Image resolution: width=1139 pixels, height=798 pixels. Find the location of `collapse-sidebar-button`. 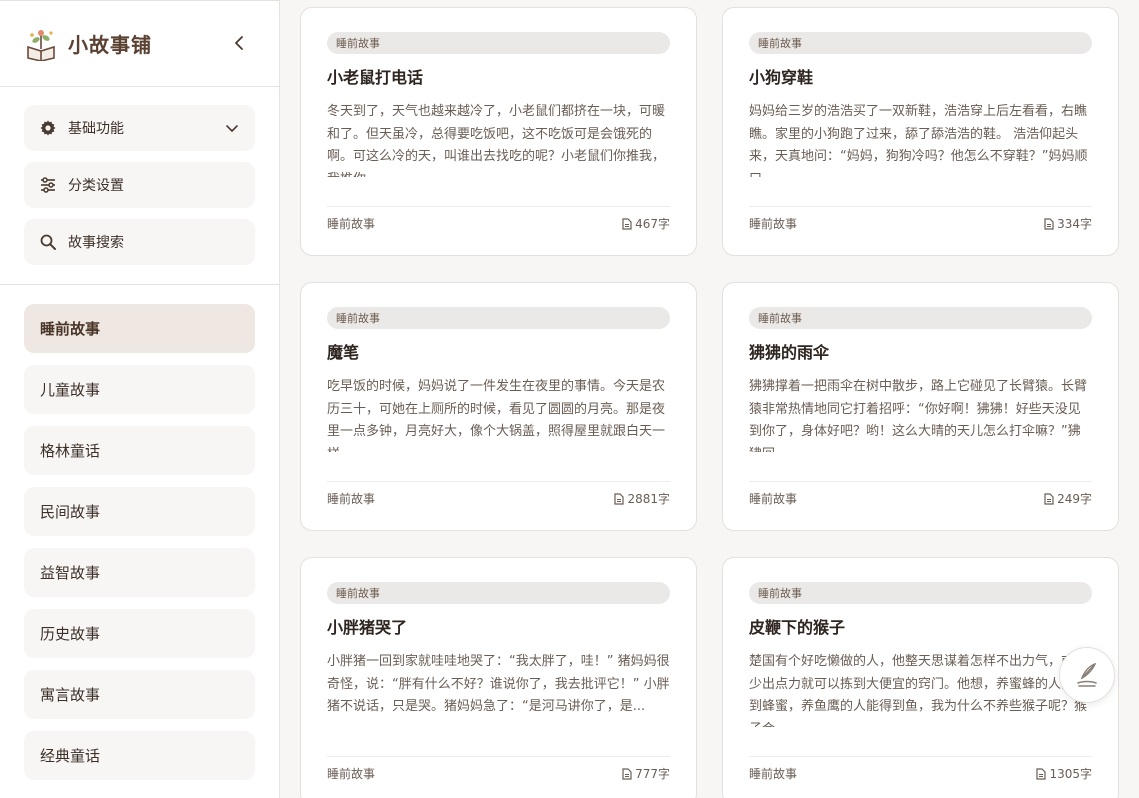

collapse-sidebar-button is located at coordinates (239, 43).